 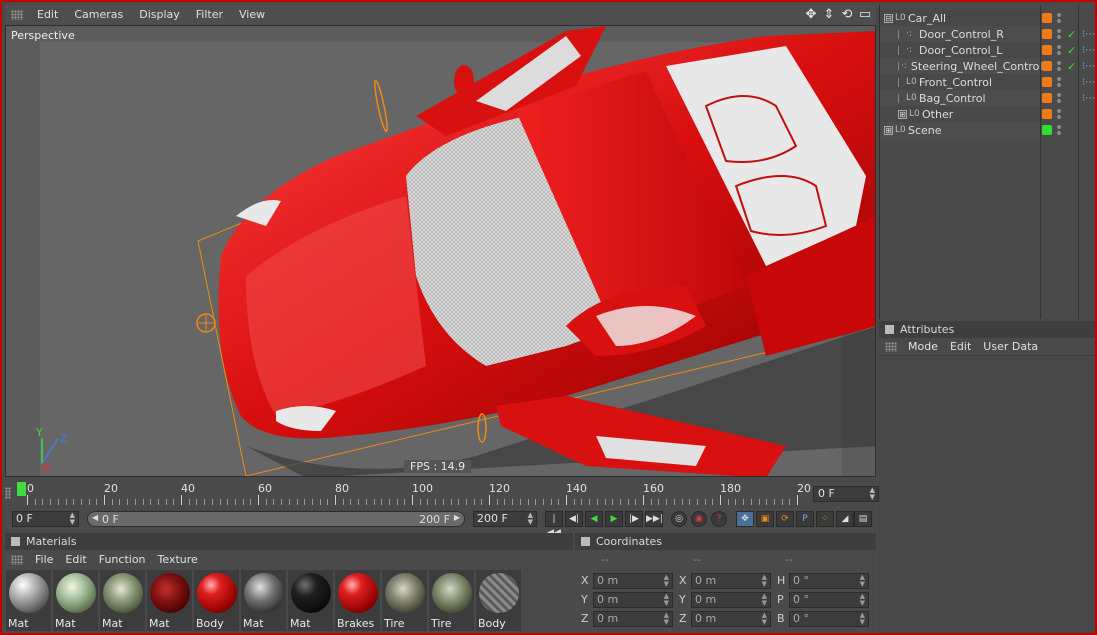 What do you see at coordinates (811, 15) in the screenshot?
I see `move-icon: ✥` at bounding box center [811, 15].